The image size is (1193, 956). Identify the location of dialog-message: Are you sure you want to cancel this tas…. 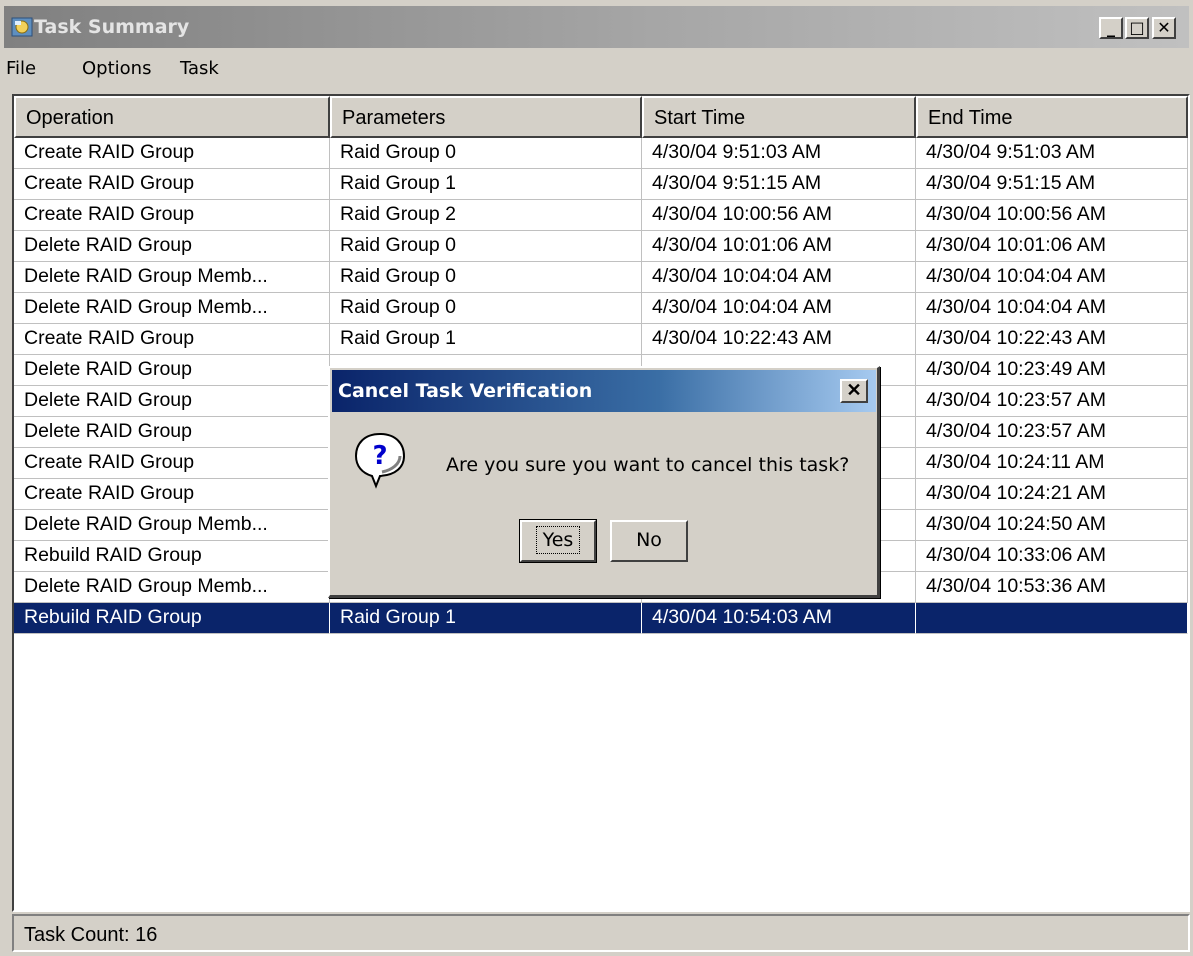
(648, 465).